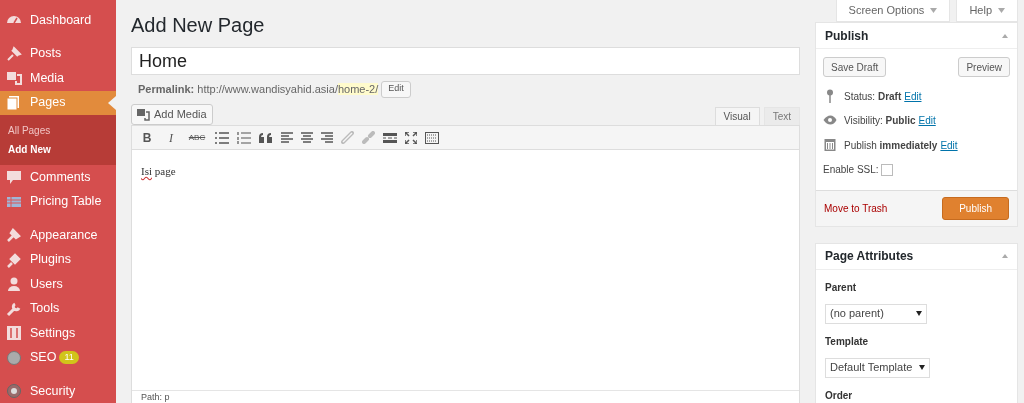  What do you see at coordinates (172, 114) in the screenshot?
I see `add-media-button: Add Media` at bounding box center [172, 114].